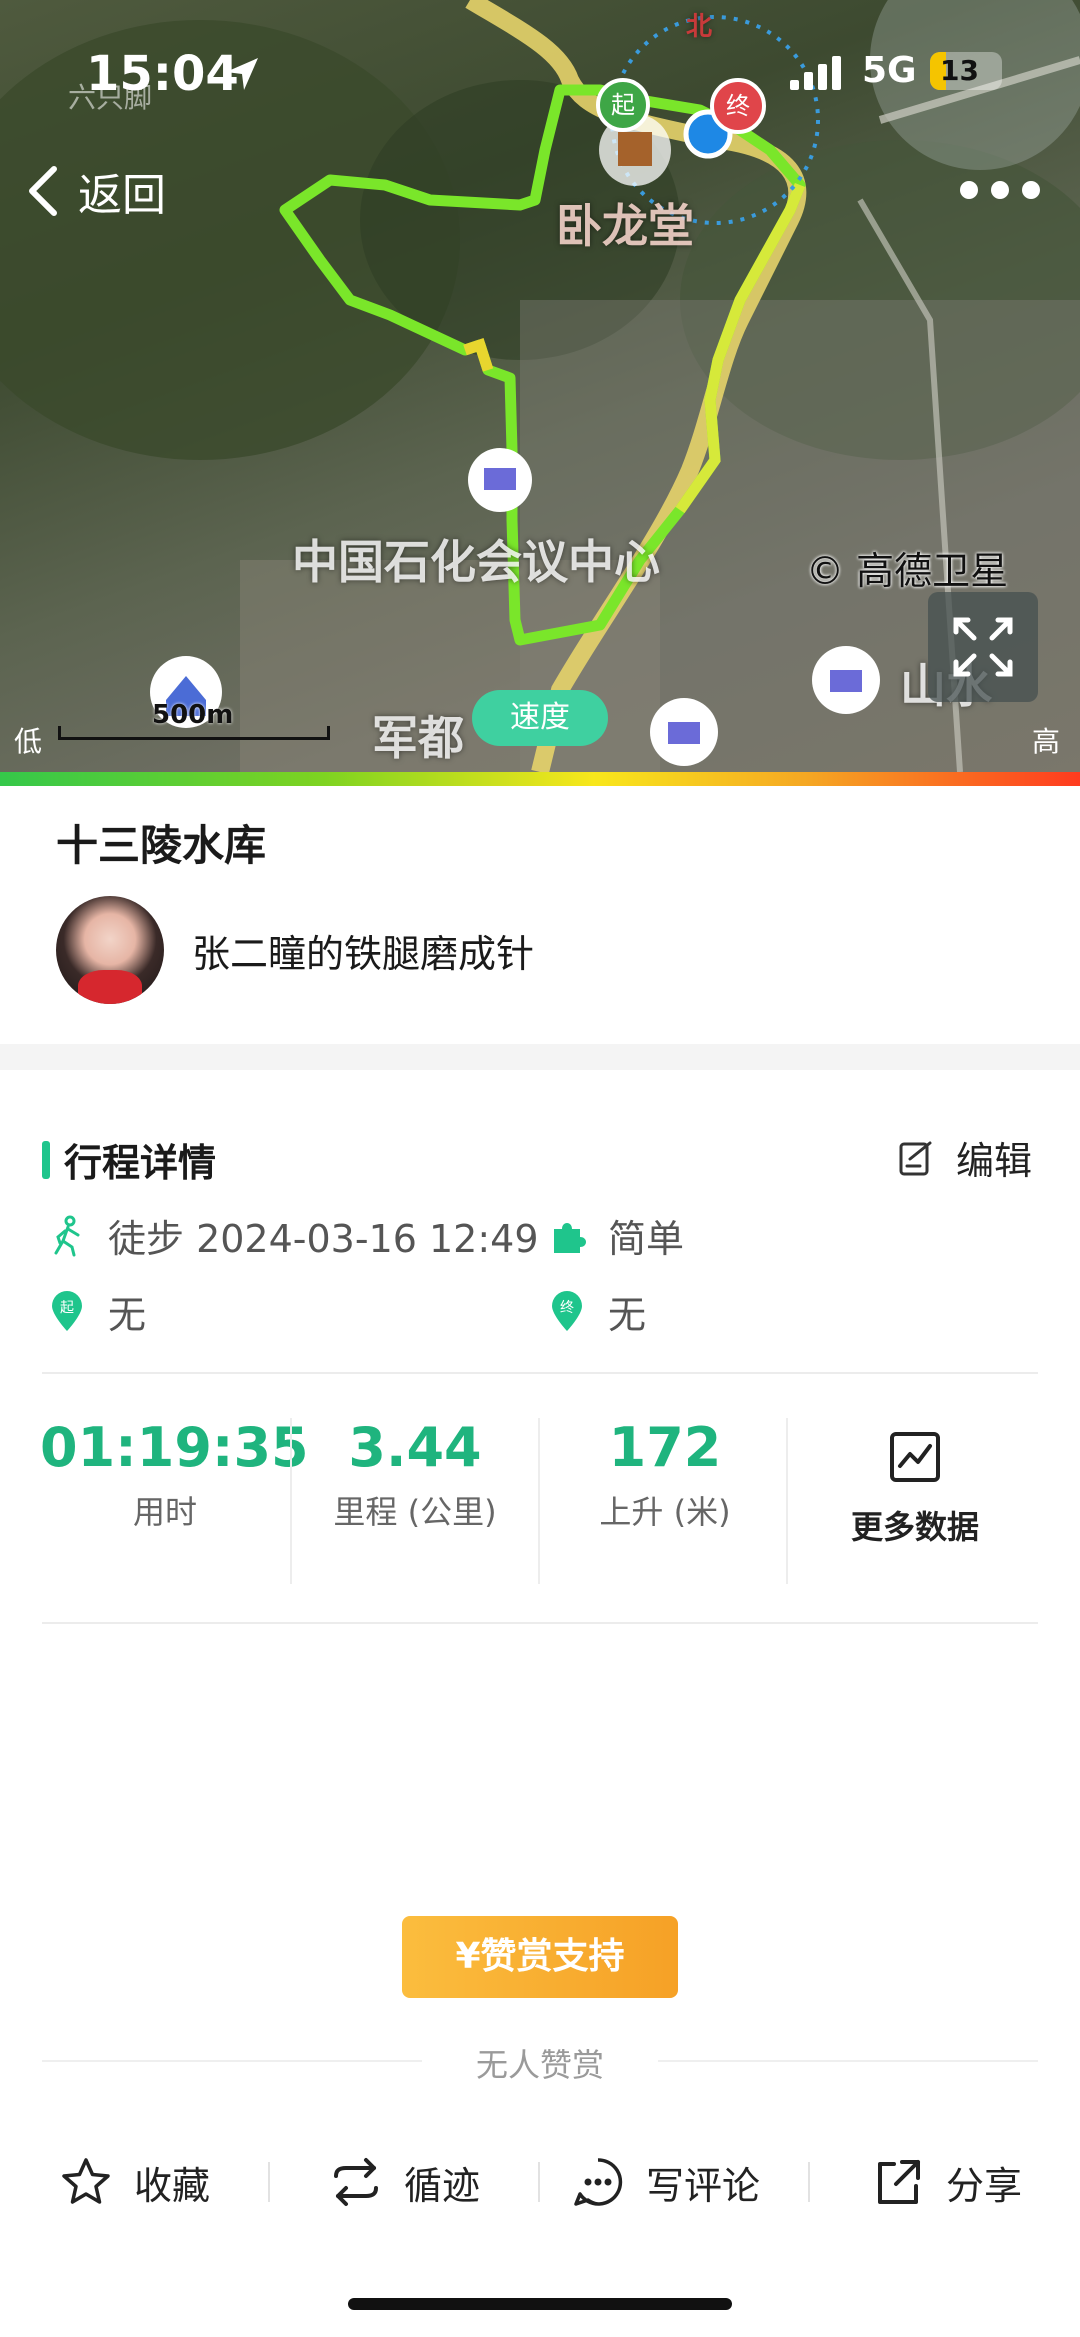 The height and width of the screenshot is (2337, 1080). Describe the element at coordinates (665, 1512) in the screenshot. I see `stat-label: 上升 (米)` at that location.